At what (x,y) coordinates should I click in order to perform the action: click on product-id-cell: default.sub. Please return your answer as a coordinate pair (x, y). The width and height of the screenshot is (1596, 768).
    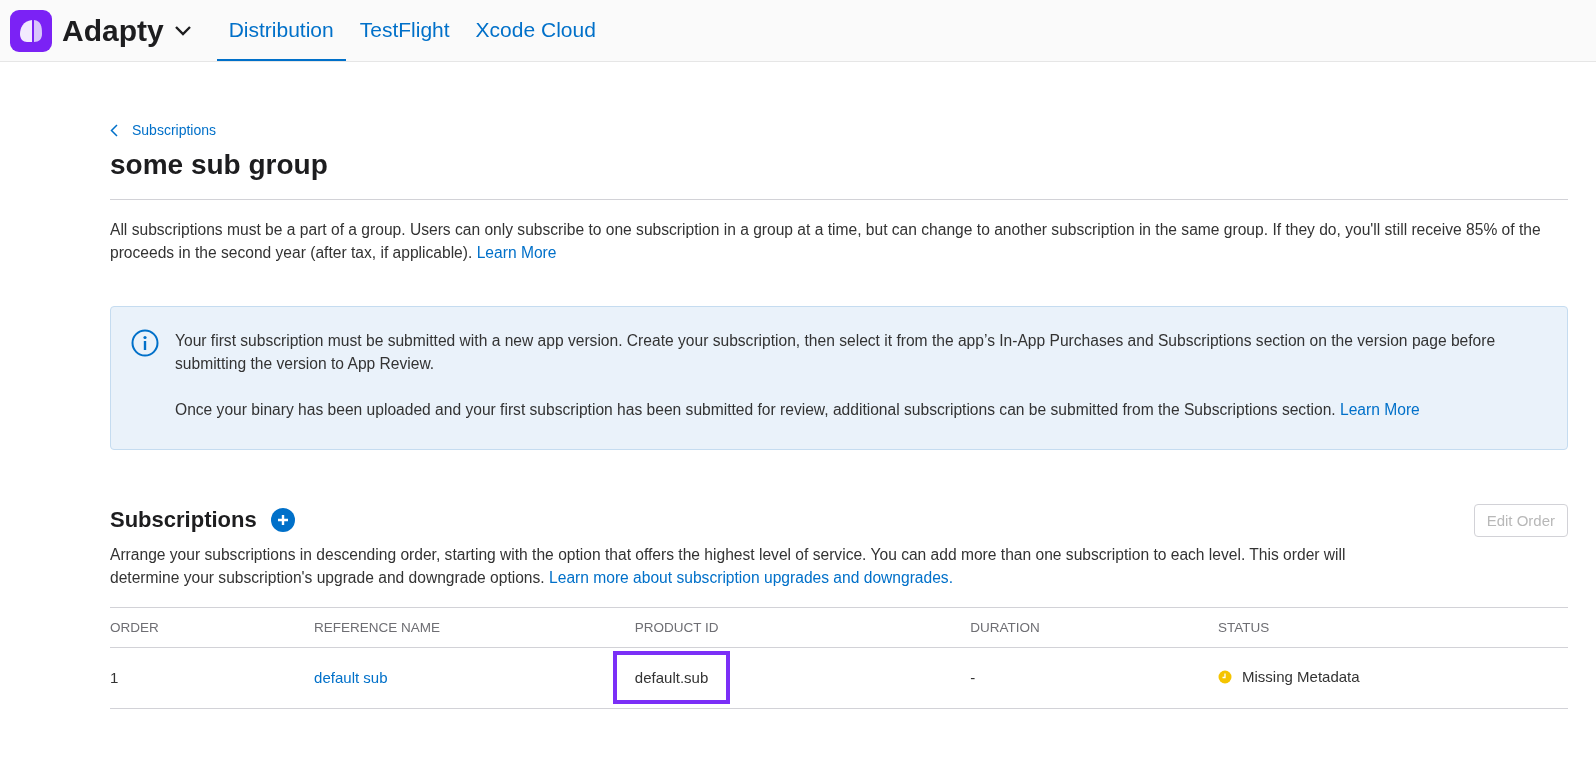
    Looking at the image, I should click on (671, 677).